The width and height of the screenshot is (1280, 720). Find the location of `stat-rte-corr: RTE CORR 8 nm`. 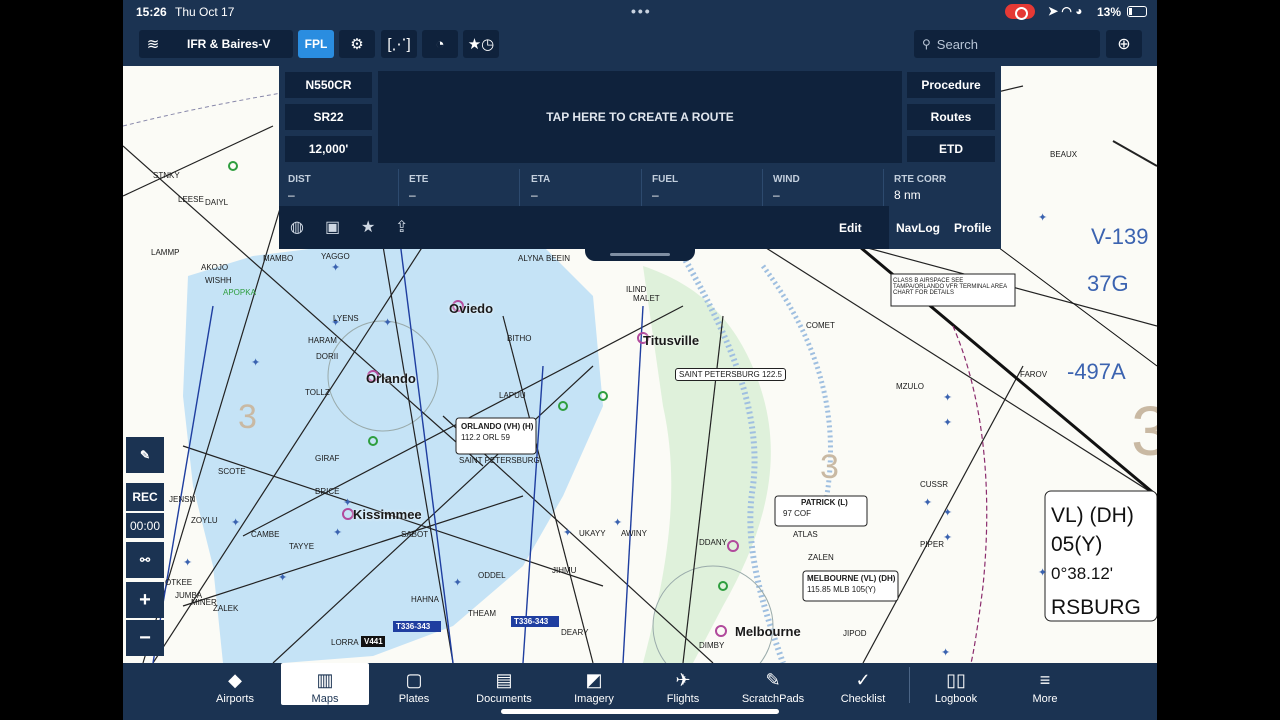

stat-rte-corr: RTE CORR 8 nm is located at coordinates (945, 187).